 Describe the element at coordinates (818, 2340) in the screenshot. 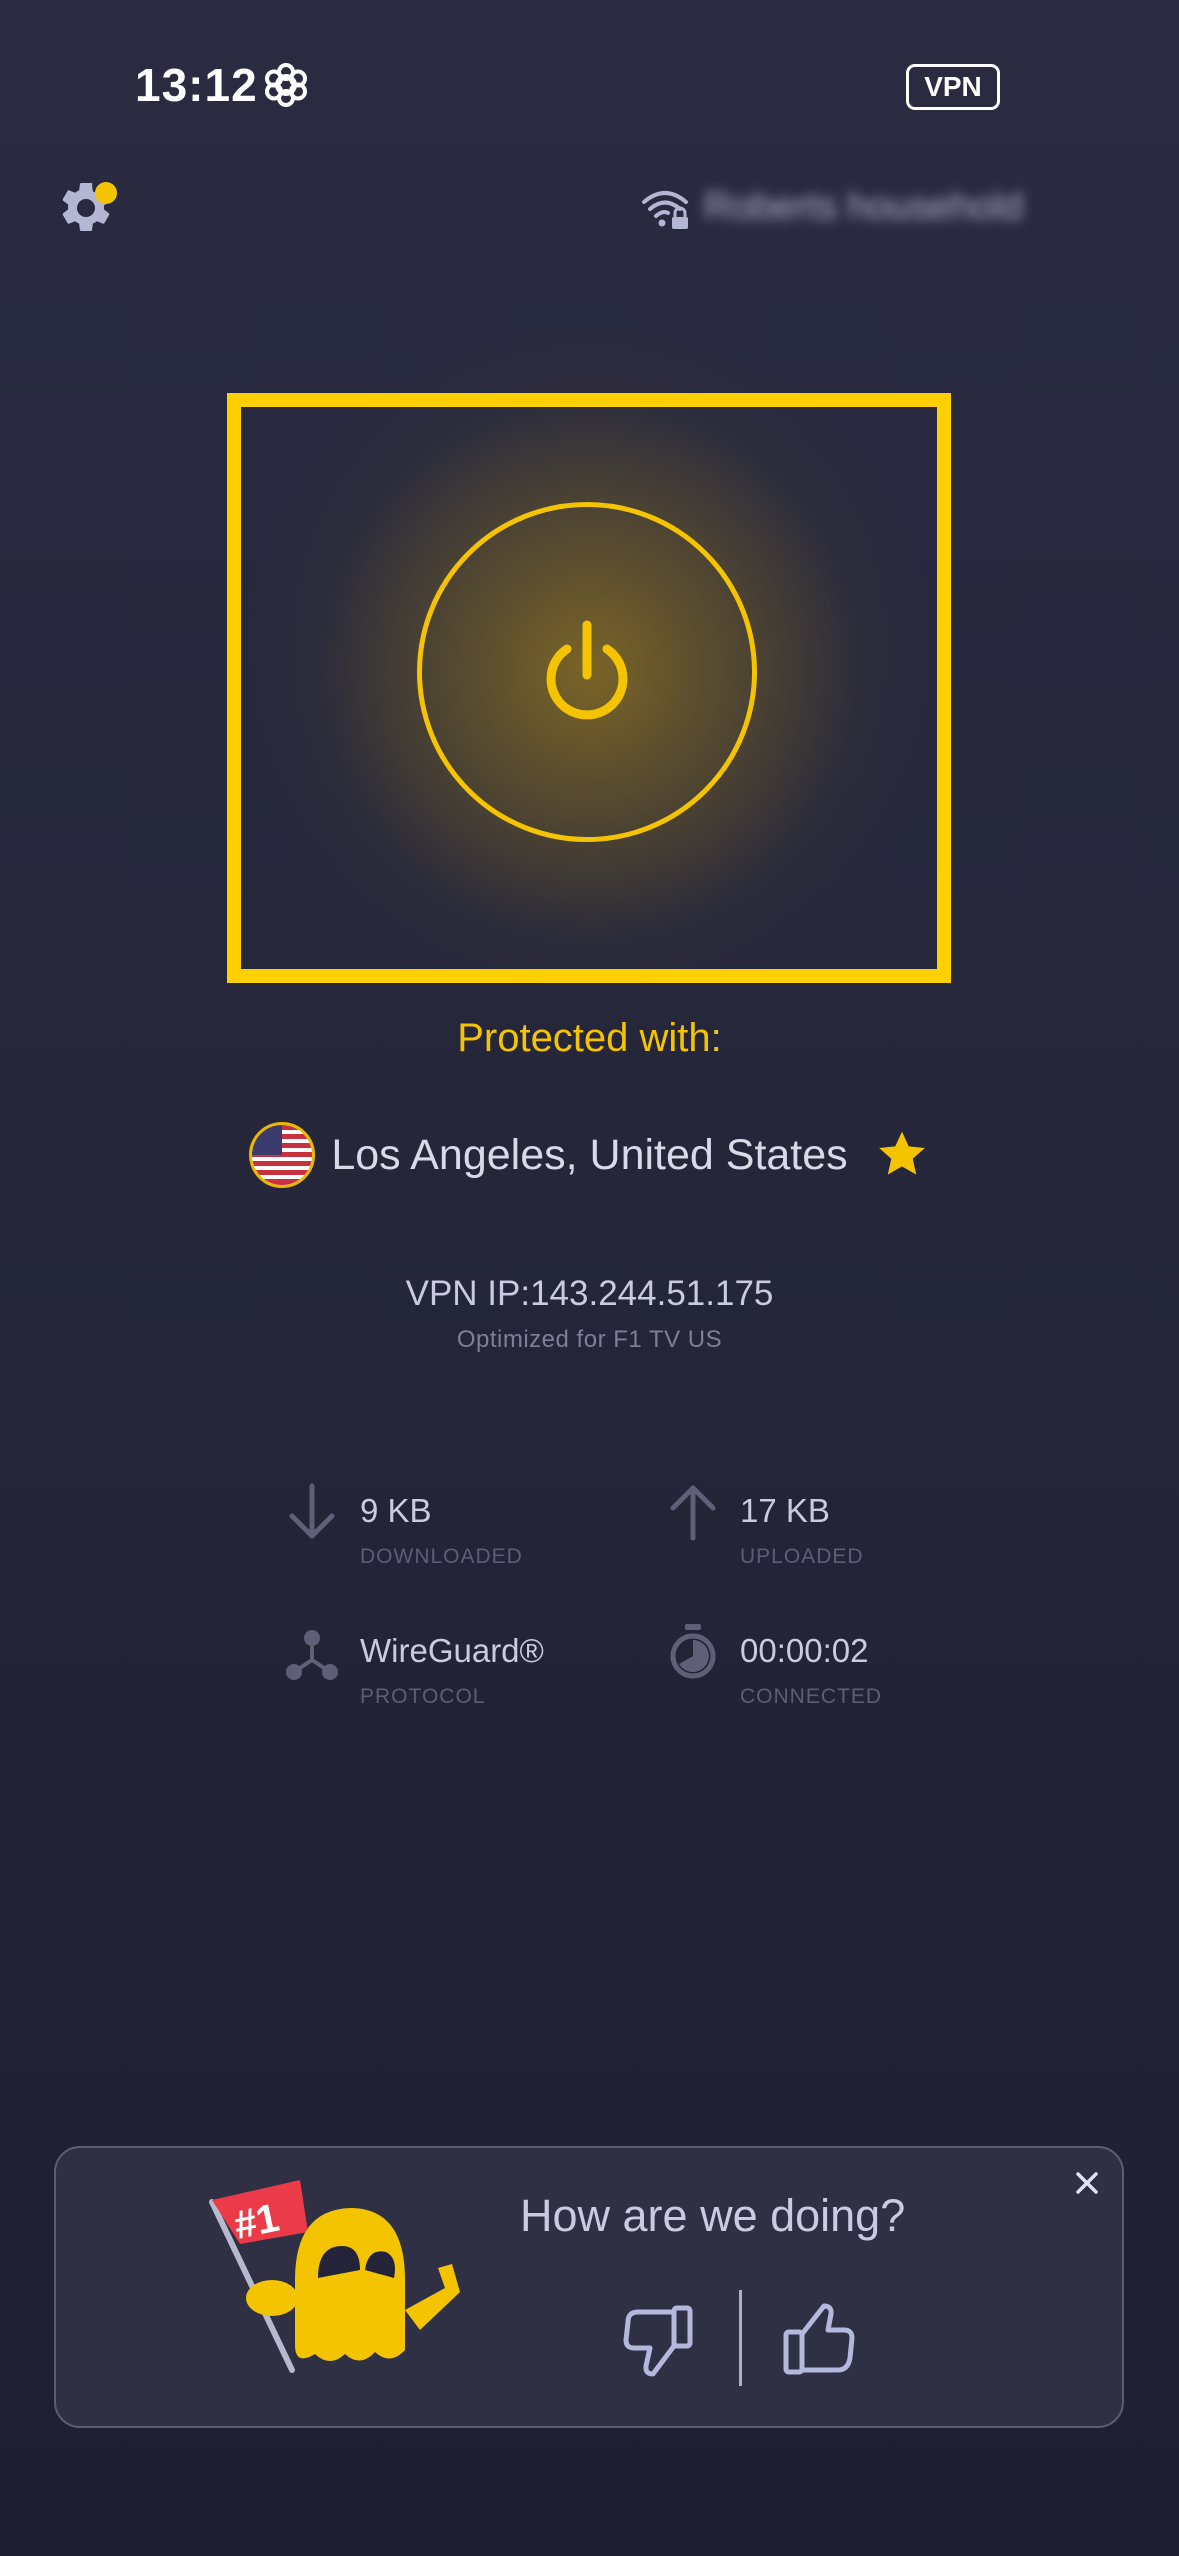

I see `thumbs-up-icon` at that location.